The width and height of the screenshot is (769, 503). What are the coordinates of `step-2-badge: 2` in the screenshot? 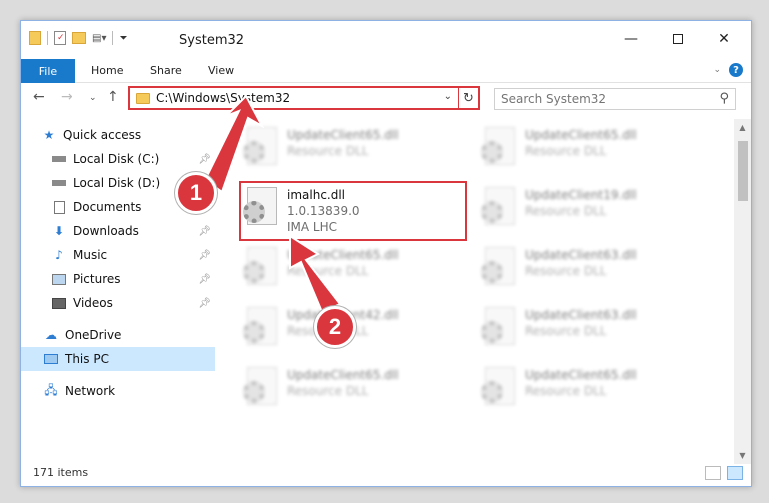 It's located at (335, 327).